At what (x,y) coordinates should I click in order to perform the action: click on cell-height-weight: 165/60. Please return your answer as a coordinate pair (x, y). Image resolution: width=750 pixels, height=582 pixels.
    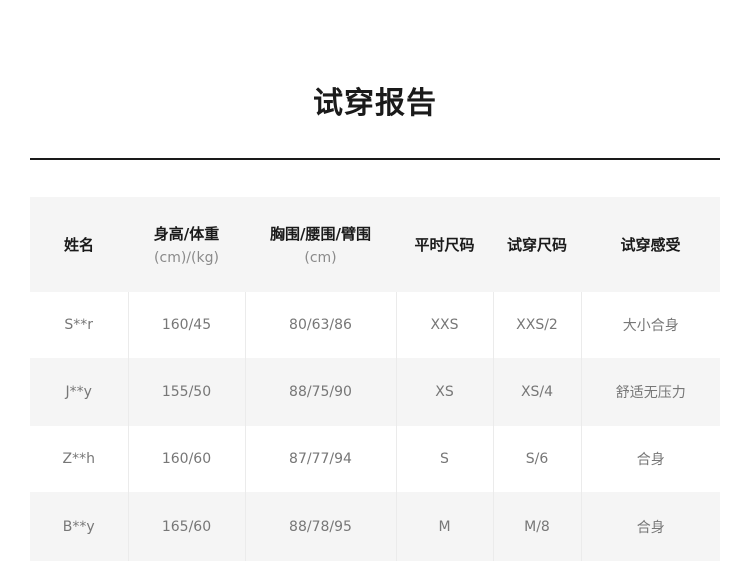
    Looking at the image, I should click on (187, 526).